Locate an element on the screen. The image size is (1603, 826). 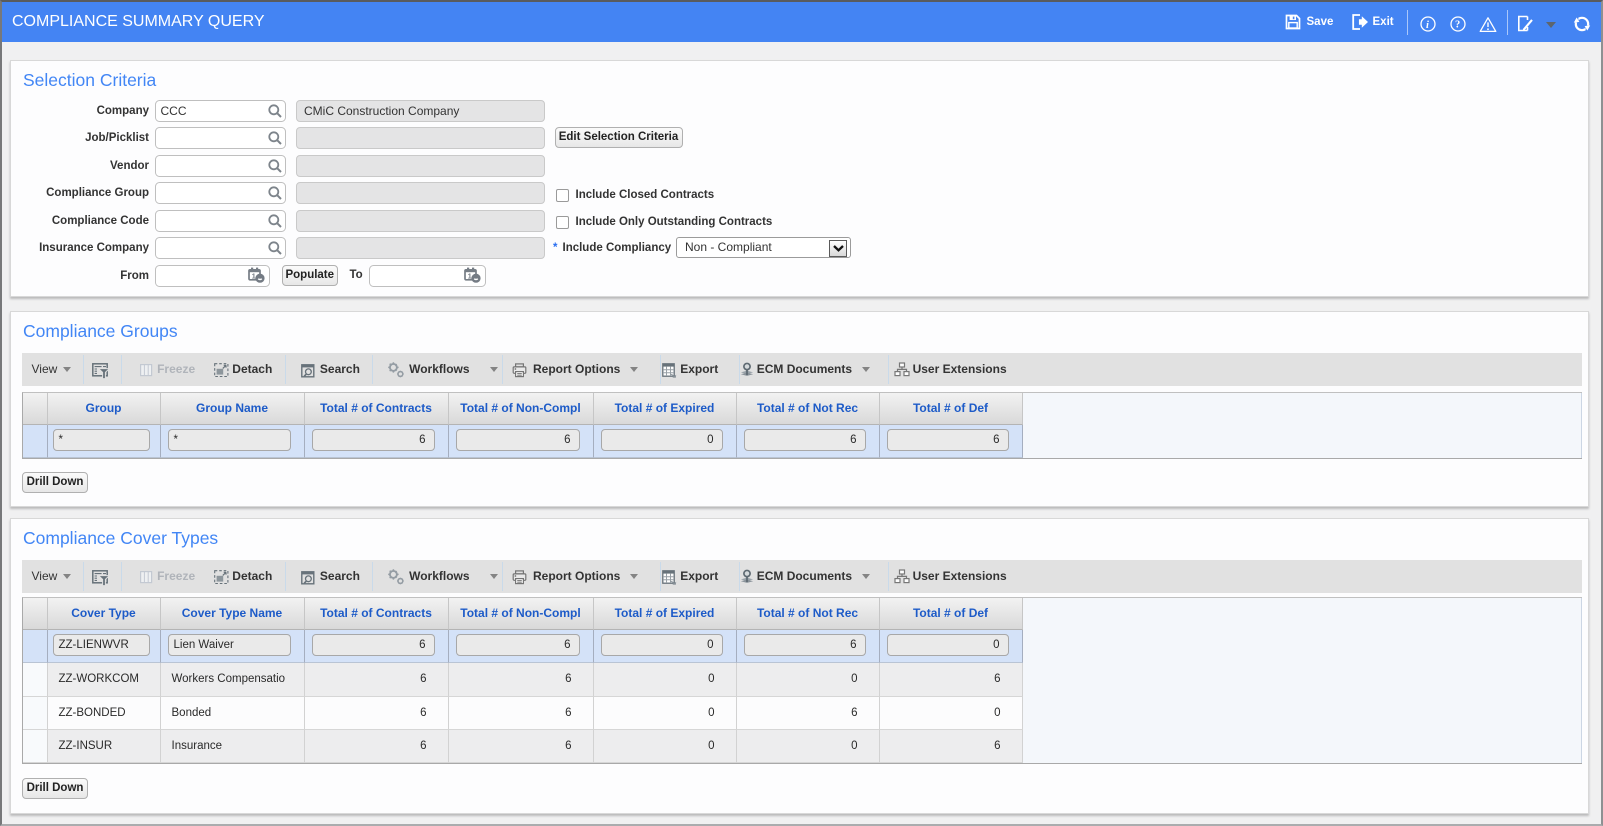
svg-text: i is located at coordinates (1427, 25).